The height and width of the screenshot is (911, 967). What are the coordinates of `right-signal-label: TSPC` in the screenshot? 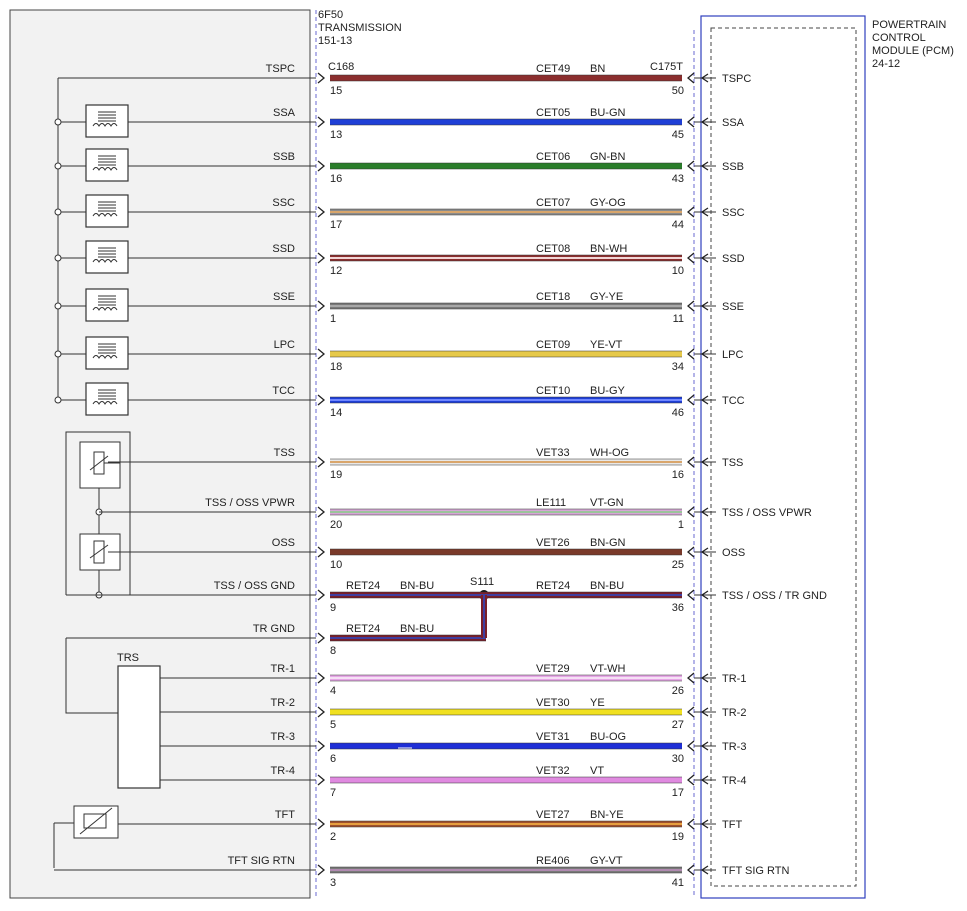 It's located at (736, 79).